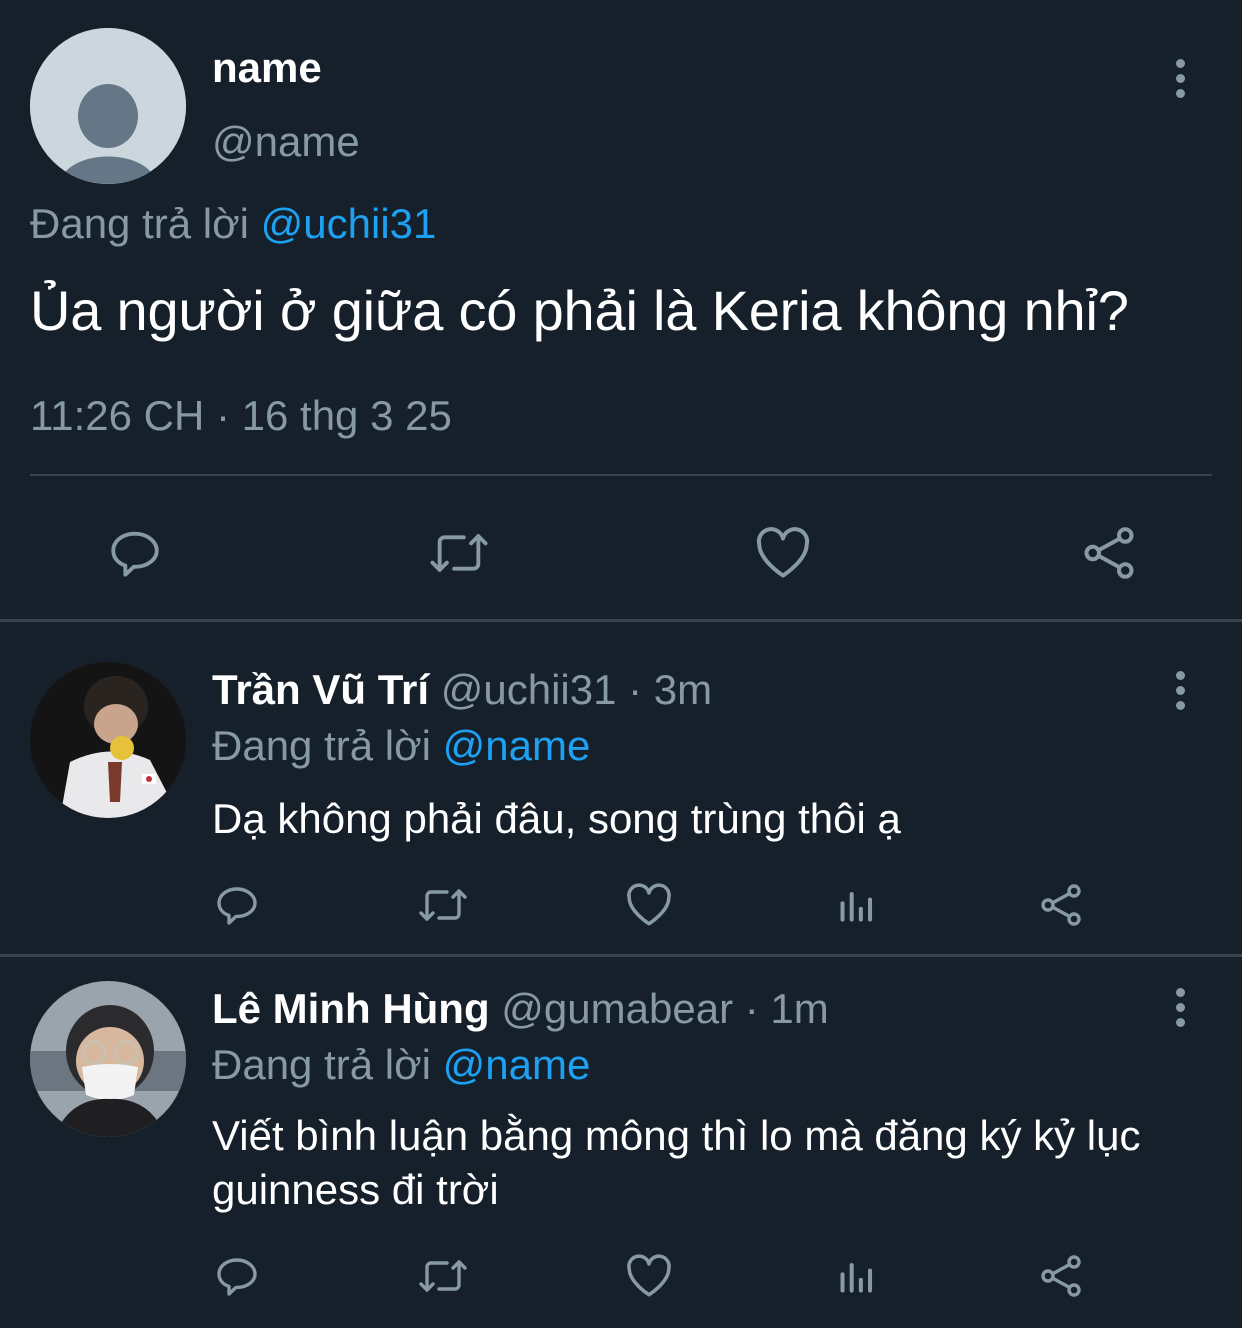 This screenshot has height=1328, width=1242. I want to click on reply-time: · 1m, so click(786, 1008).